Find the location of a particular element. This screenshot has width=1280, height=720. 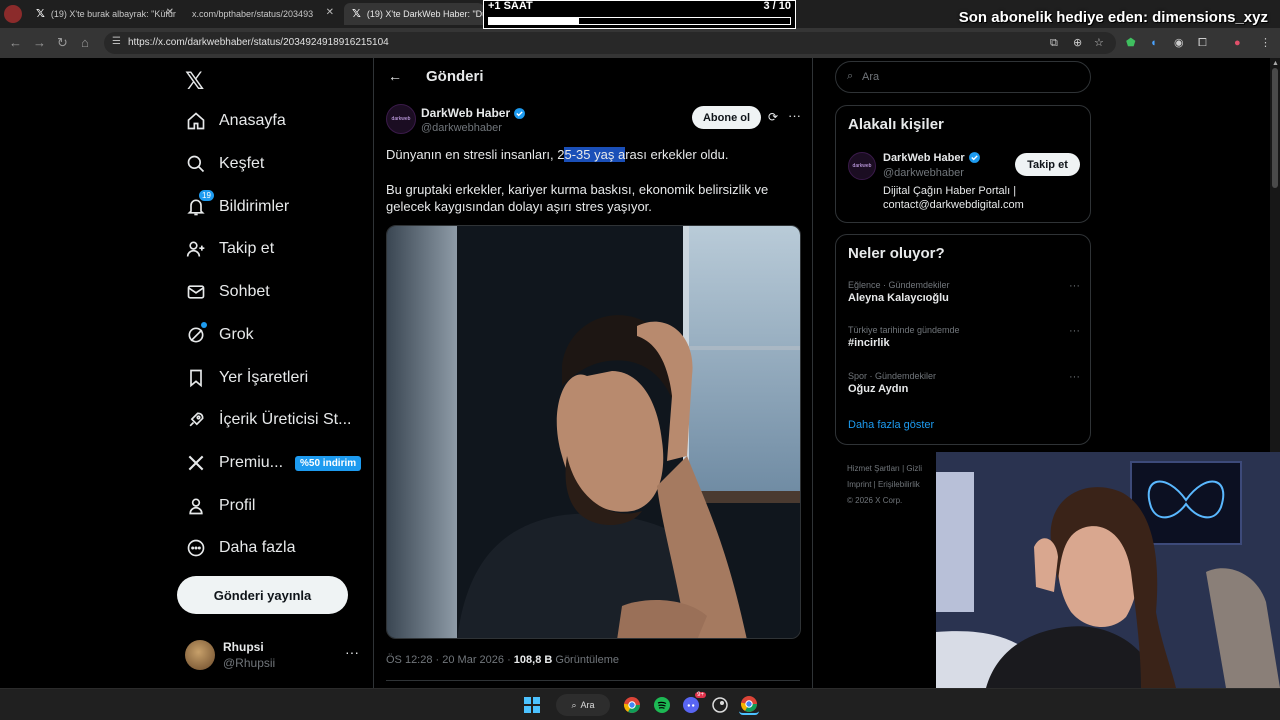

timer-label: +1 SAAT is located at coordinates (510, 6).